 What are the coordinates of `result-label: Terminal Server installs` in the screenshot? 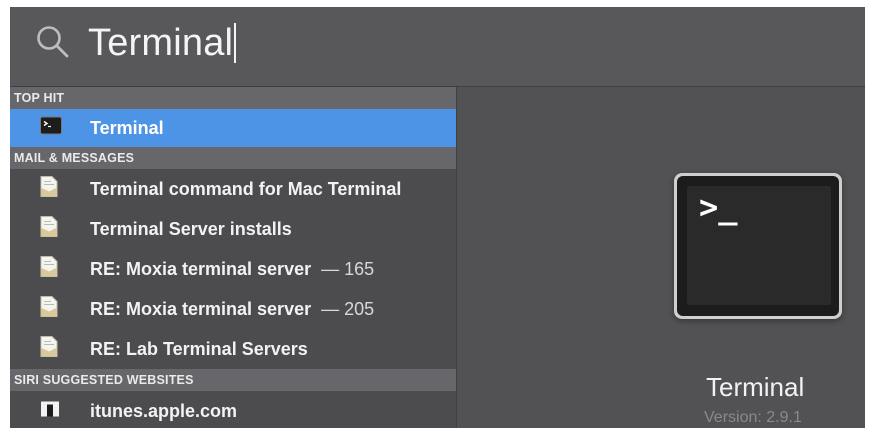 It's located at (191, 228).